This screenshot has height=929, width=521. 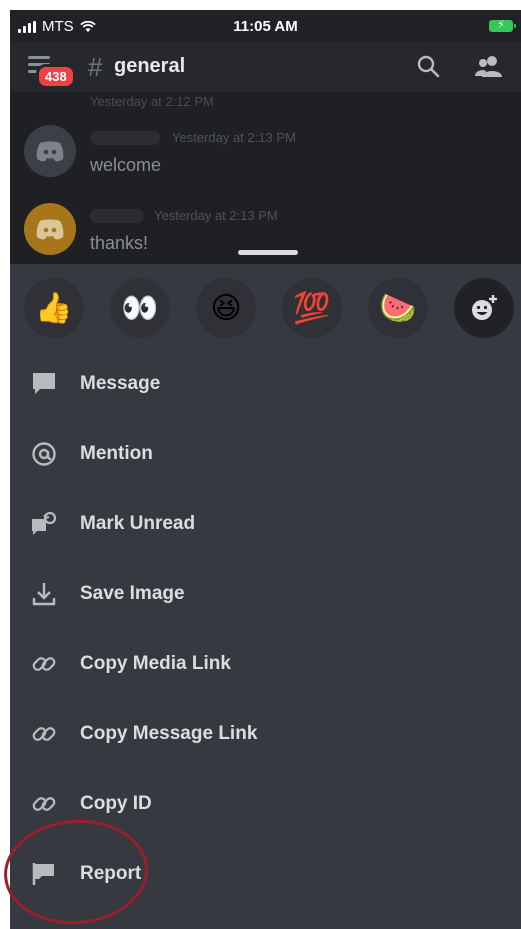 What do you see at coordinates (44, 524) in the screenshot?
I see `mark-unread-icon` at bounding box center [44, 524].